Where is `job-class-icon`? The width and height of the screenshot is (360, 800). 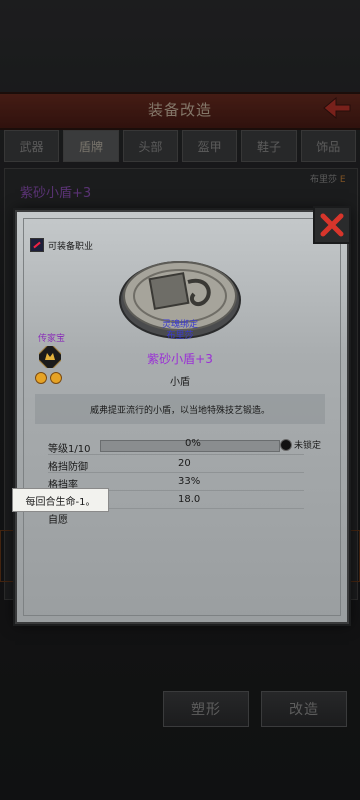 job-class-icon is located at coordinates (37, 245).